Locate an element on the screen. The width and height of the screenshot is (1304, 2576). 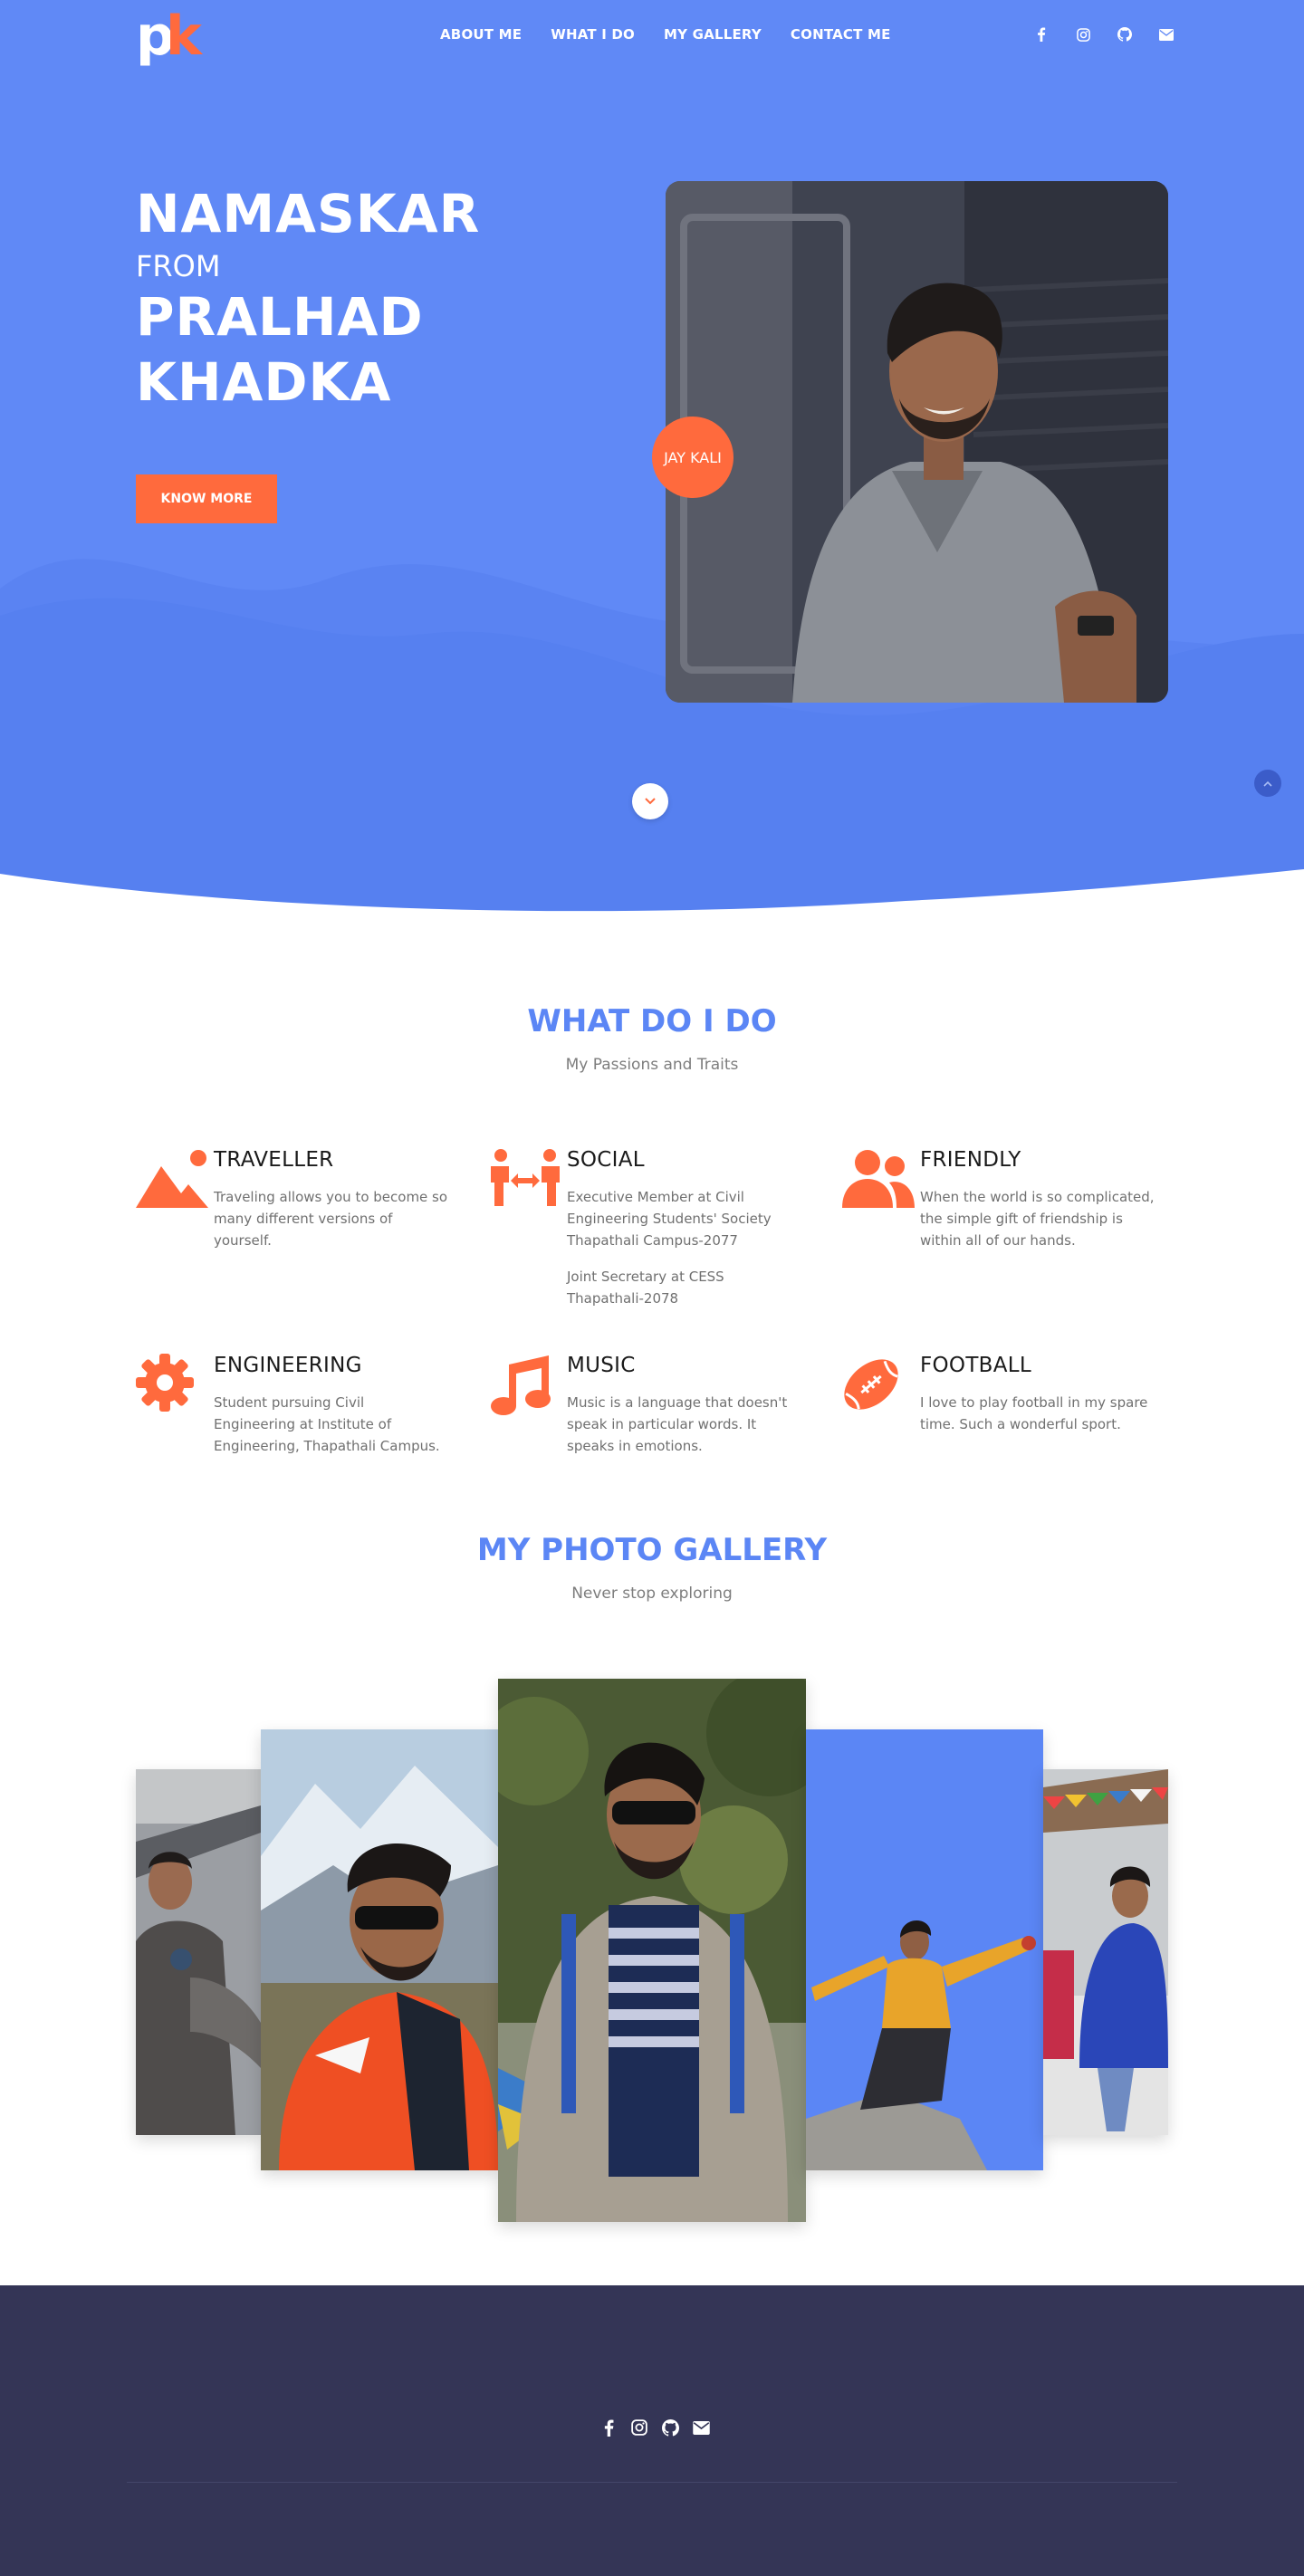
footer-social-links is located at coordinates (654, 2427).